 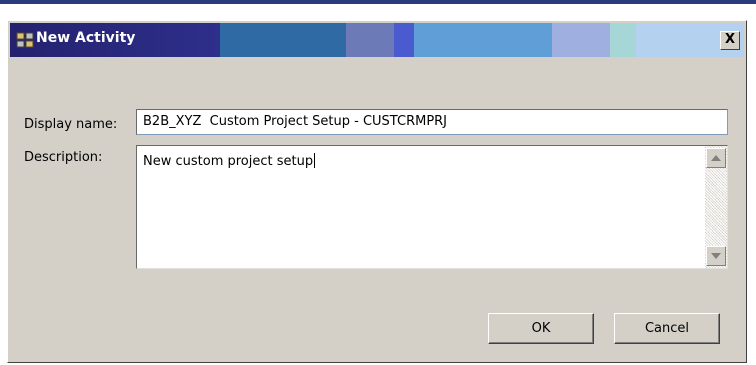 What do you see at coordinates (71, 124) in the screenshot?
I see `display-name-label: Display name:` at bounding box center [71, 124].